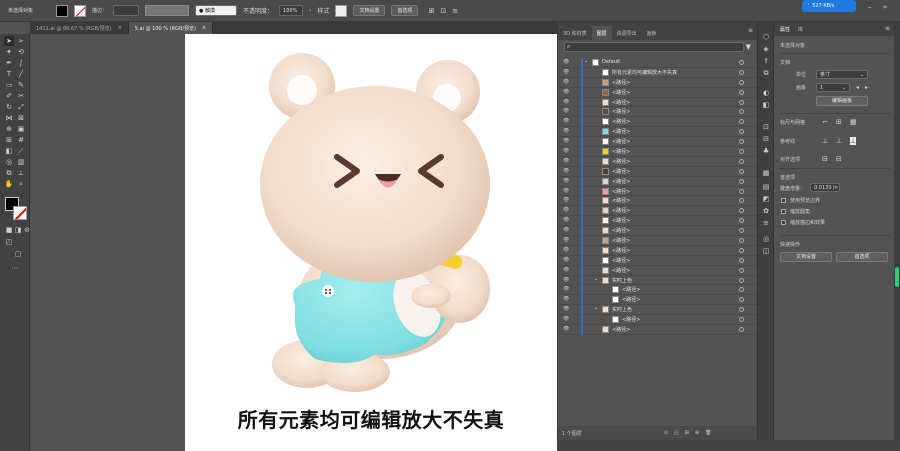 The image size is (900, 451). I want to click on direct-selection-tool-icon: ➢, so click(21, 41).